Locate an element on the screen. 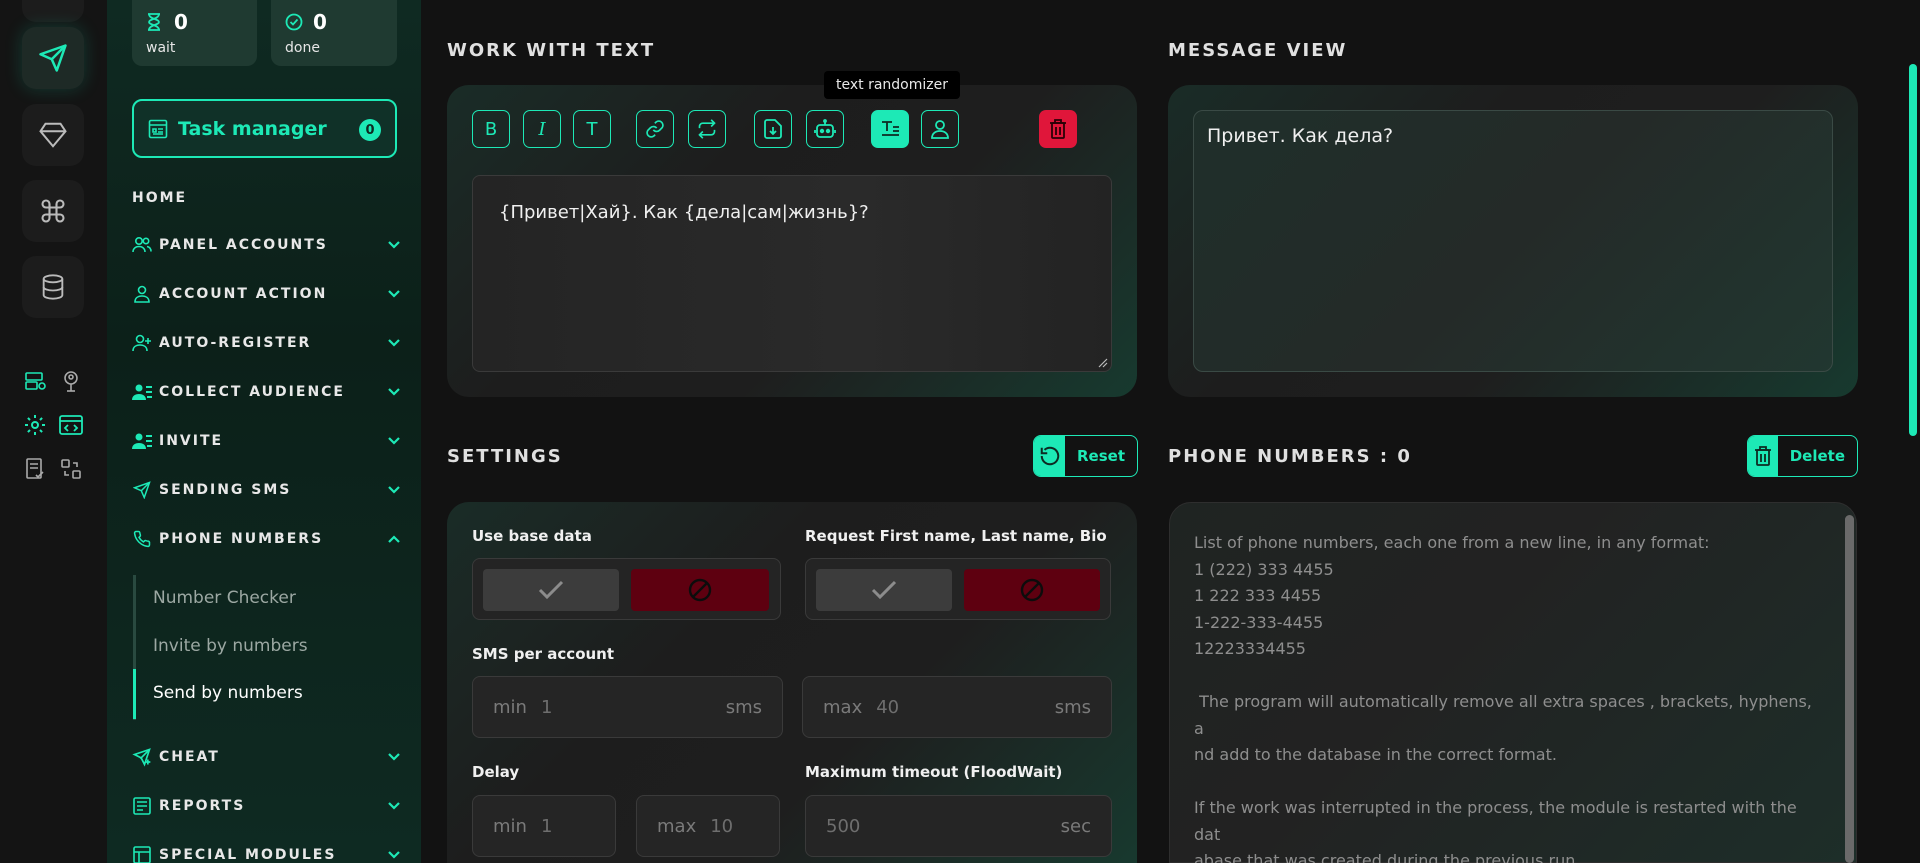  nav-item-sending-sms: SENDING SMS is located at coordinates (267, 490).